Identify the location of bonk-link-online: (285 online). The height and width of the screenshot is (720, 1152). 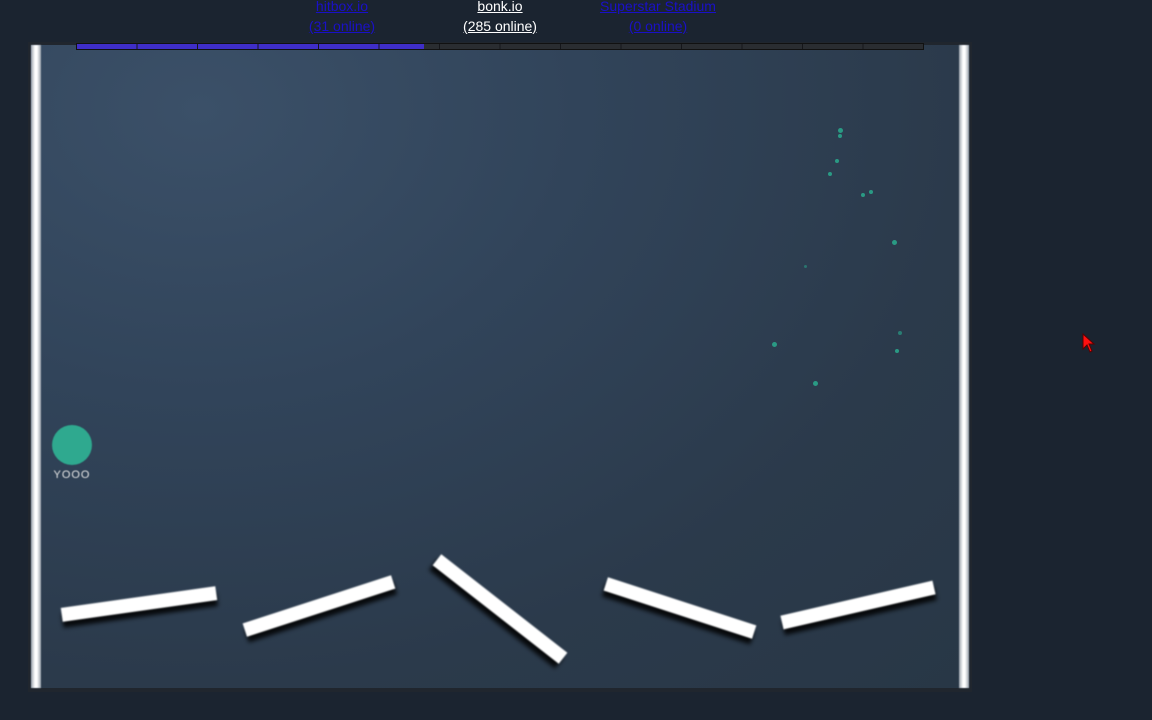
(500, 26).